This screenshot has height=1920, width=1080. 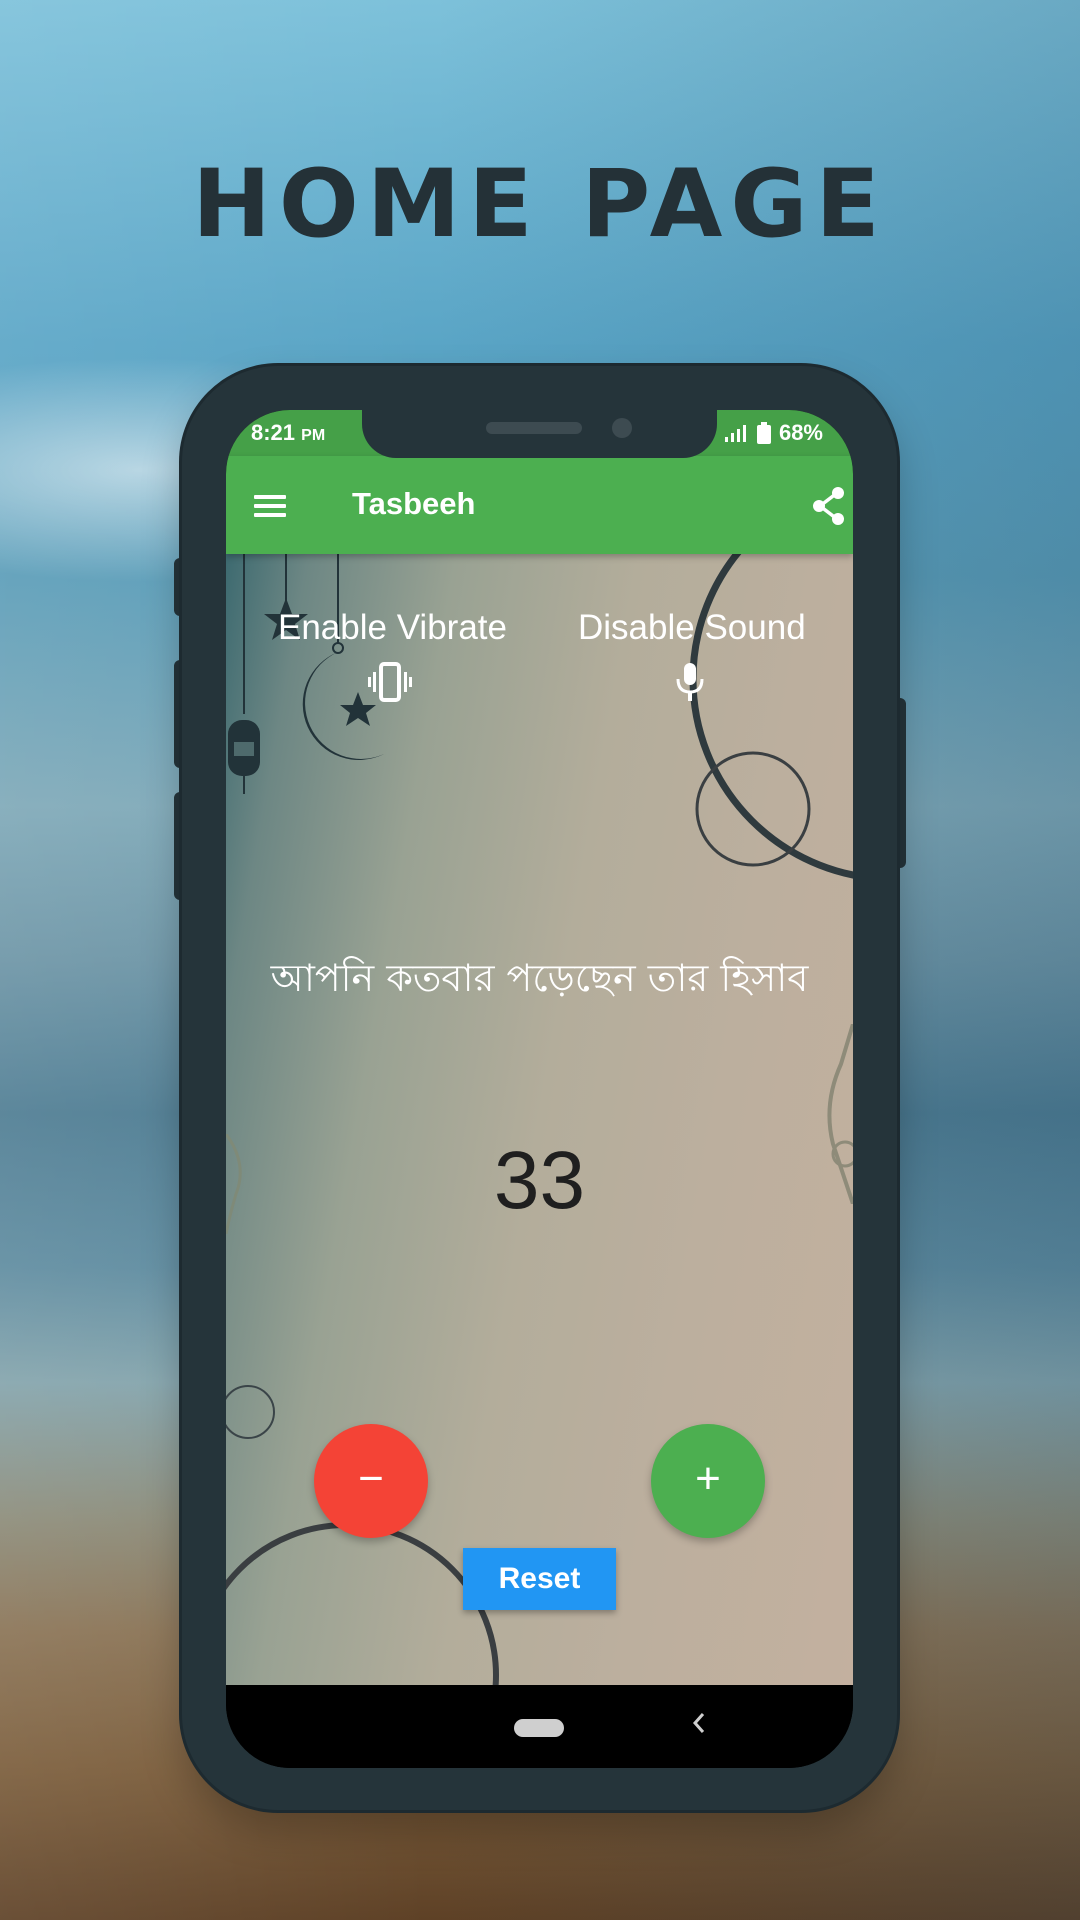 I want to click on signal-icon, so click(x=735, y=433).